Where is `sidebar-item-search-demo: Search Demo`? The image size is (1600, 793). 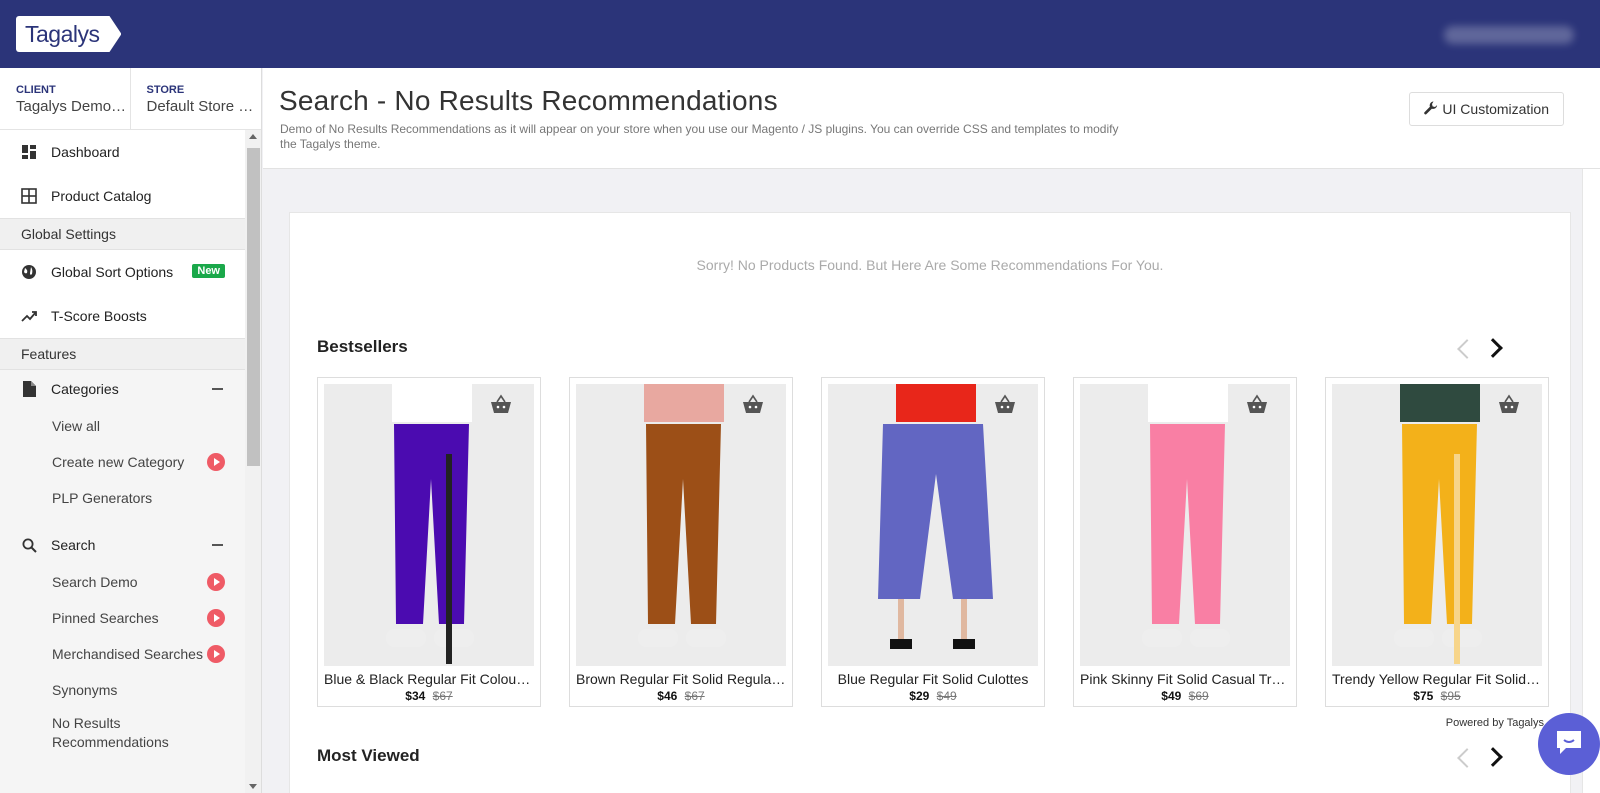 sidebar-item-search-demo: Search Demo is located at coordinates (122, 582).